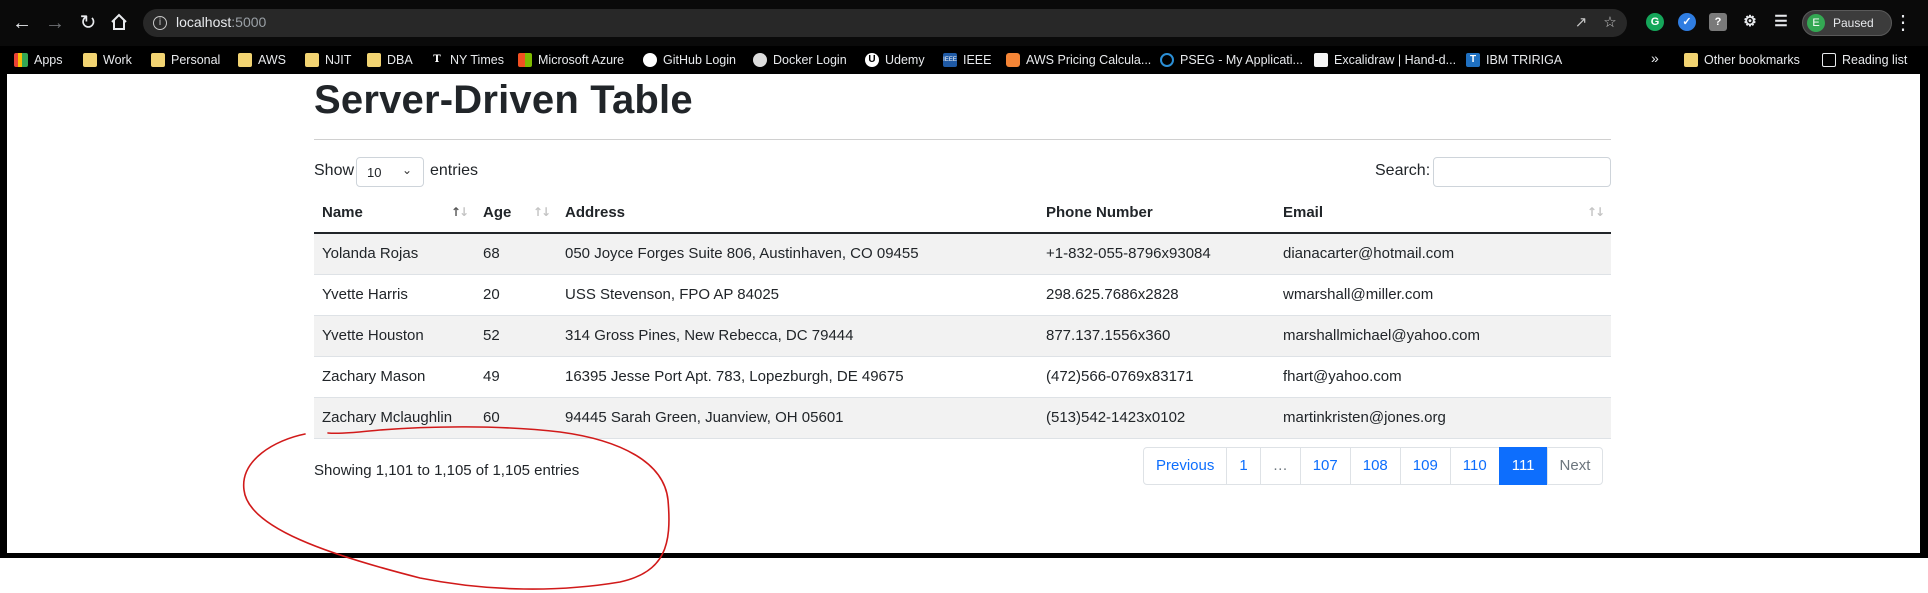  Describe the element at coordinates (55, 23) in the screenshot. I see `forward-icon: →` at that location.